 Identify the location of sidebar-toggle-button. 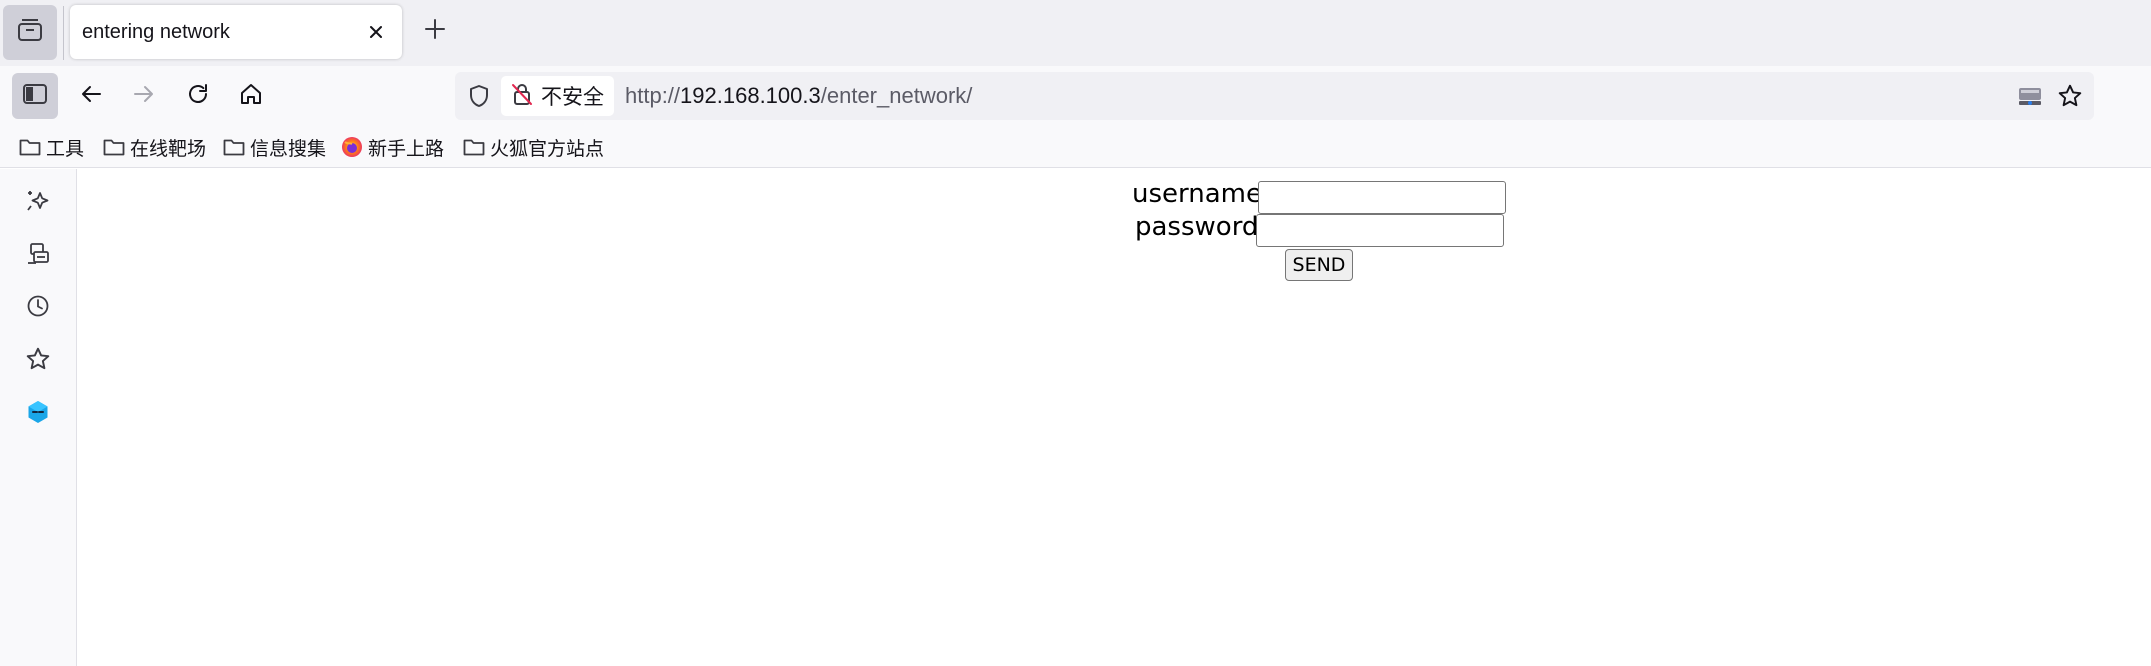
(35, 96).